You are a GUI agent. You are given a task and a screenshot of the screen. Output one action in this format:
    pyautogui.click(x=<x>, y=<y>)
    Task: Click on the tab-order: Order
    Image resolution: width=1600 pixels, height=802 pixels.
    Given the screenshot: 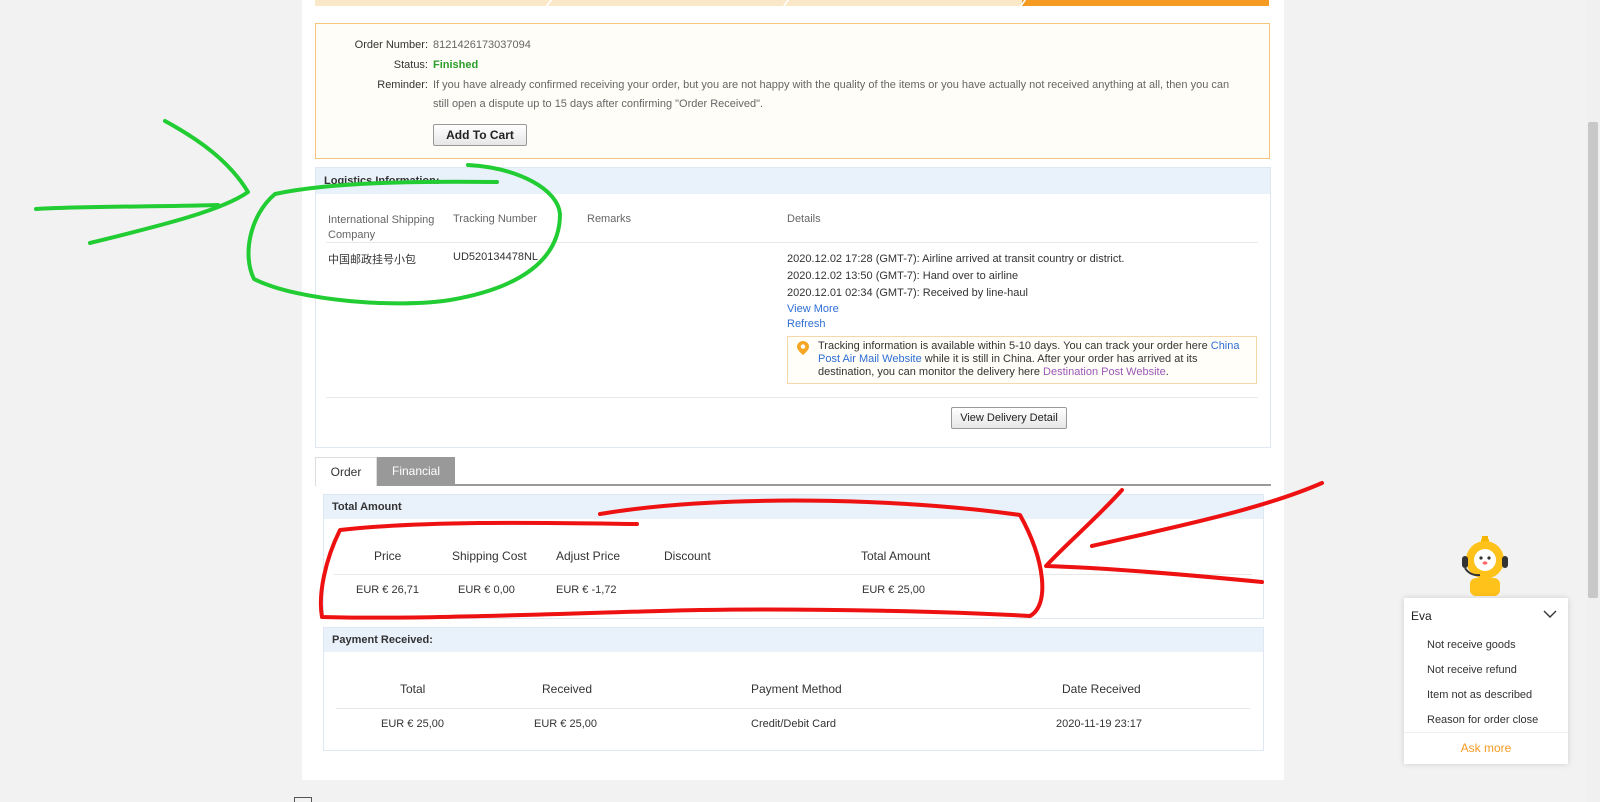 What is the action you would take?
    pyautogui.click(x=346, y=471)
    